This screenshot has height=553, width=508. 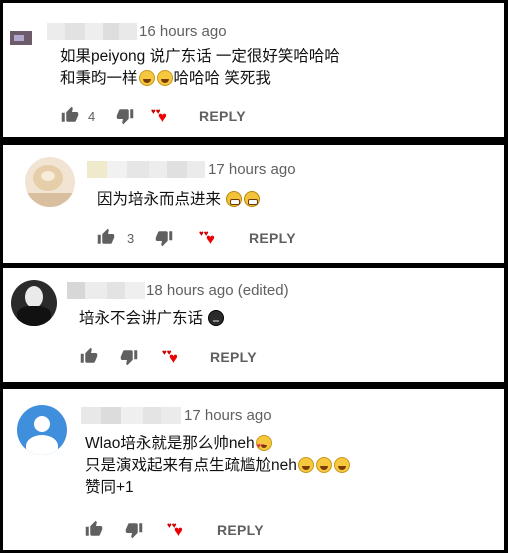 What do you see at coordinates (131, 238) in the screenshot?
I see `like-count: 3` at bounding box center [131, 238].